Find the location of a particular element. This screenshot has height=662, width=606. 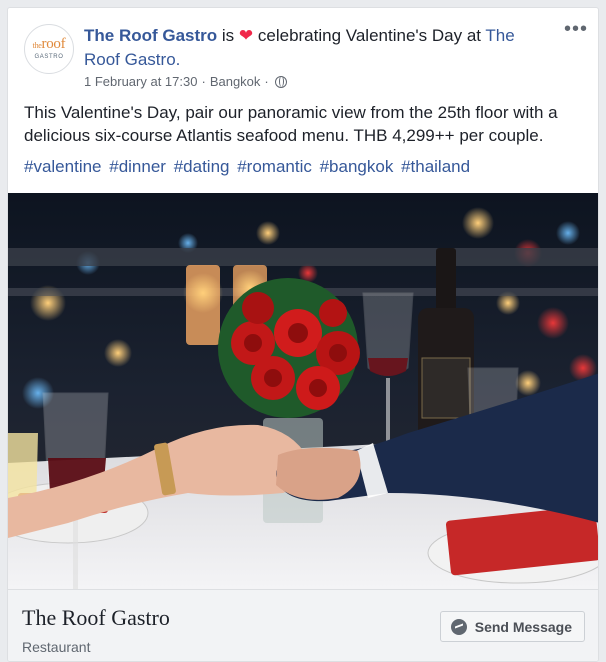

send-message-button: Send Message is located at coordinates (512, 626).